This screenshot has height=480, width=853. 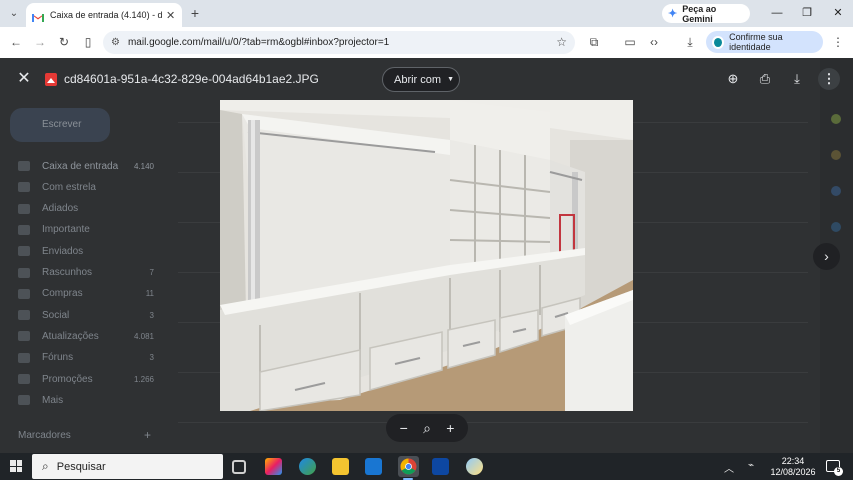 What do you see at coordinates (239, 467) in the screenshot?
I see `task-view-icon` at bounding box center [239, 467].